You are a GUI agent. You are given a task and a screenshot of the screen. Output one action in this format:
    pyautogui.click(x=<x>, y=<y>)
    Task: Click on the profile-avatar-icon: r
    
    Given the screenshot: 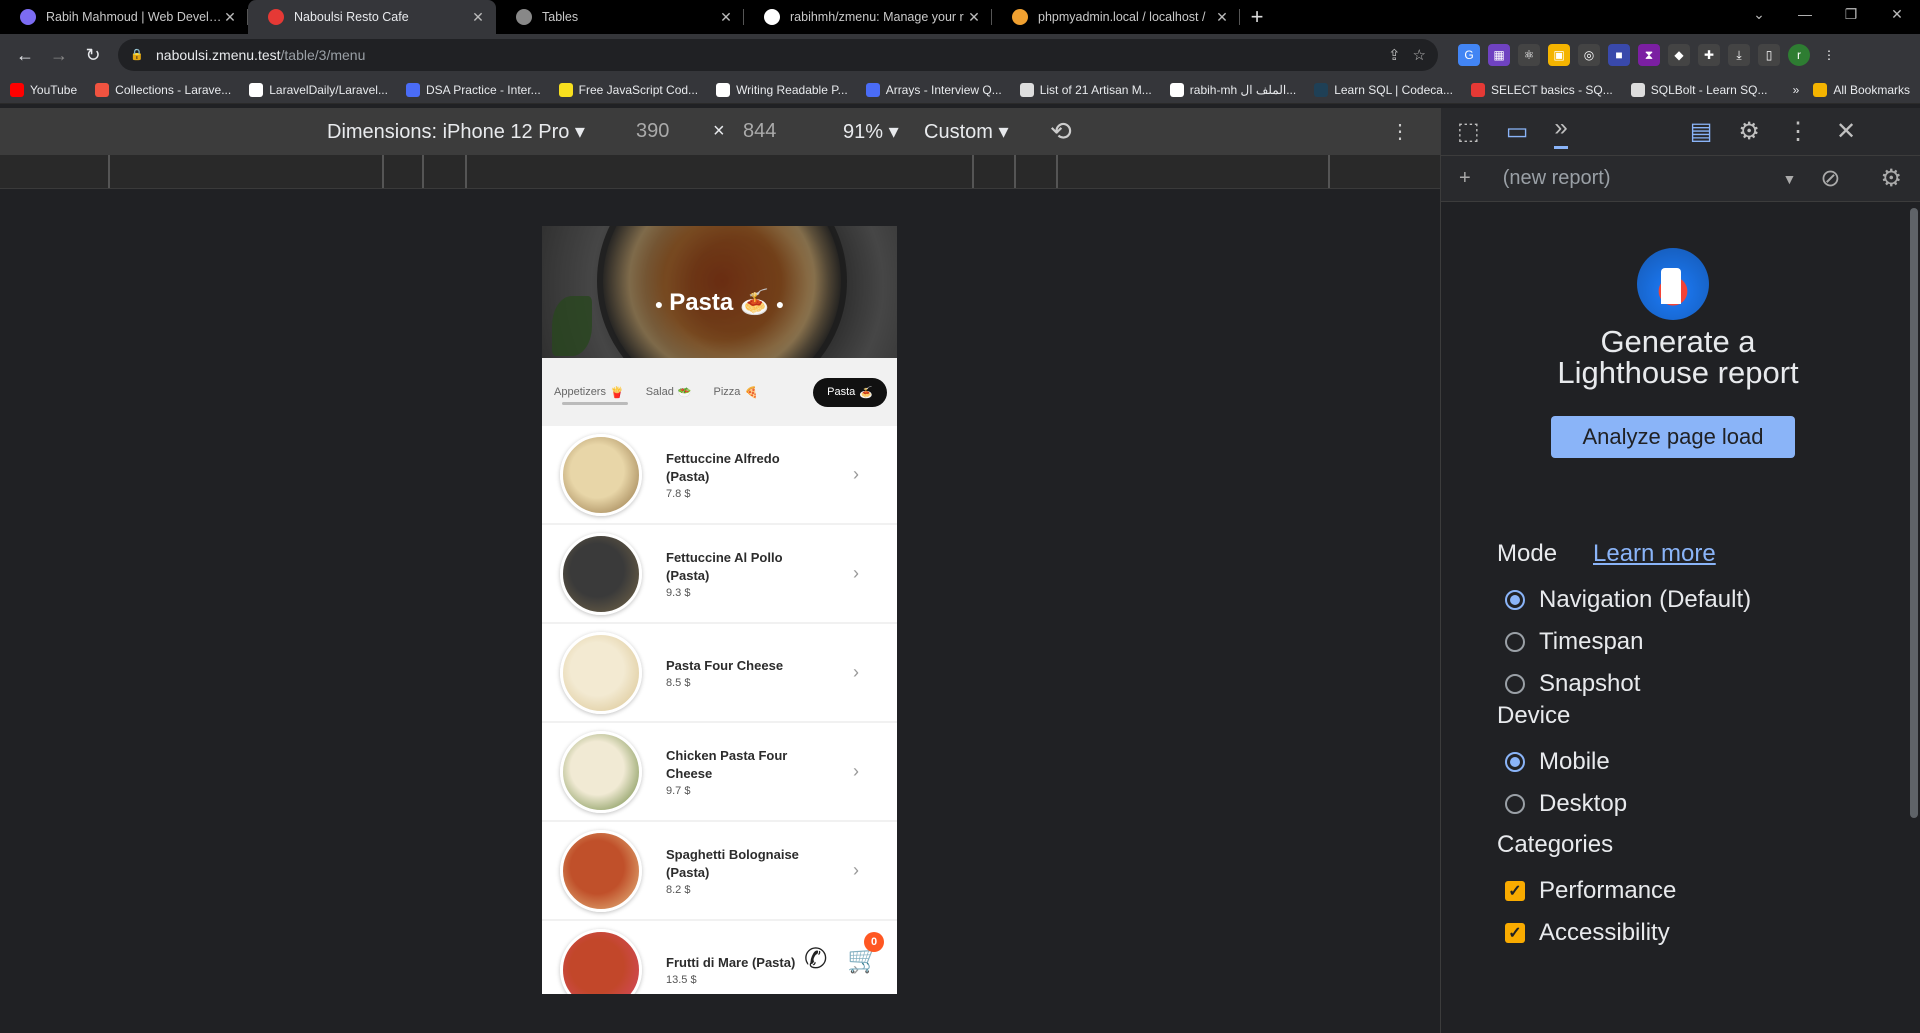 What is the action you would take?
    pyautogui.click(x=1799, y=55)
    